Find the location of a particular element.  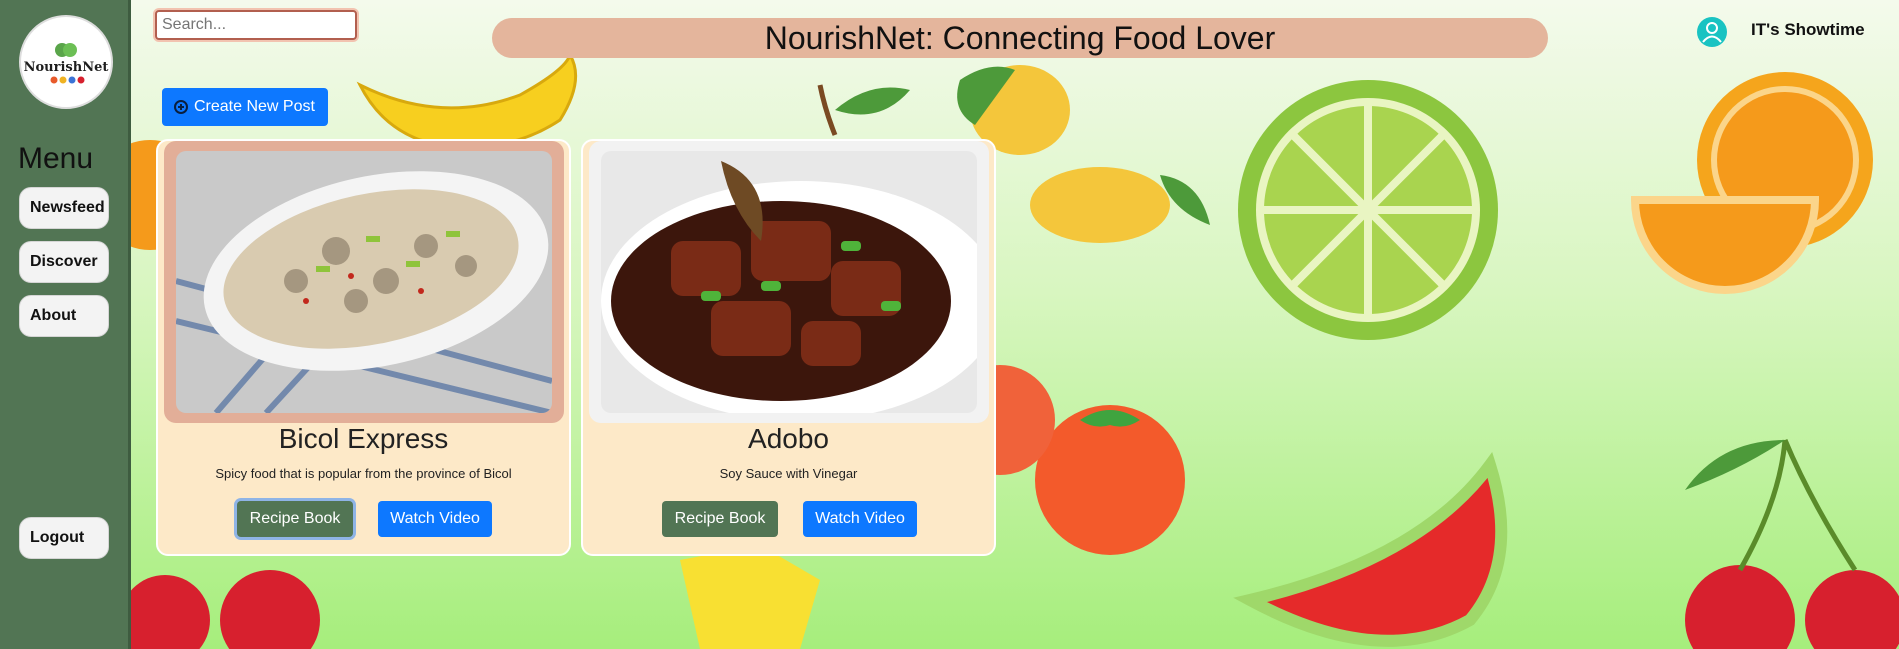

menu-title: Menu is located at coordinates (56, 158).